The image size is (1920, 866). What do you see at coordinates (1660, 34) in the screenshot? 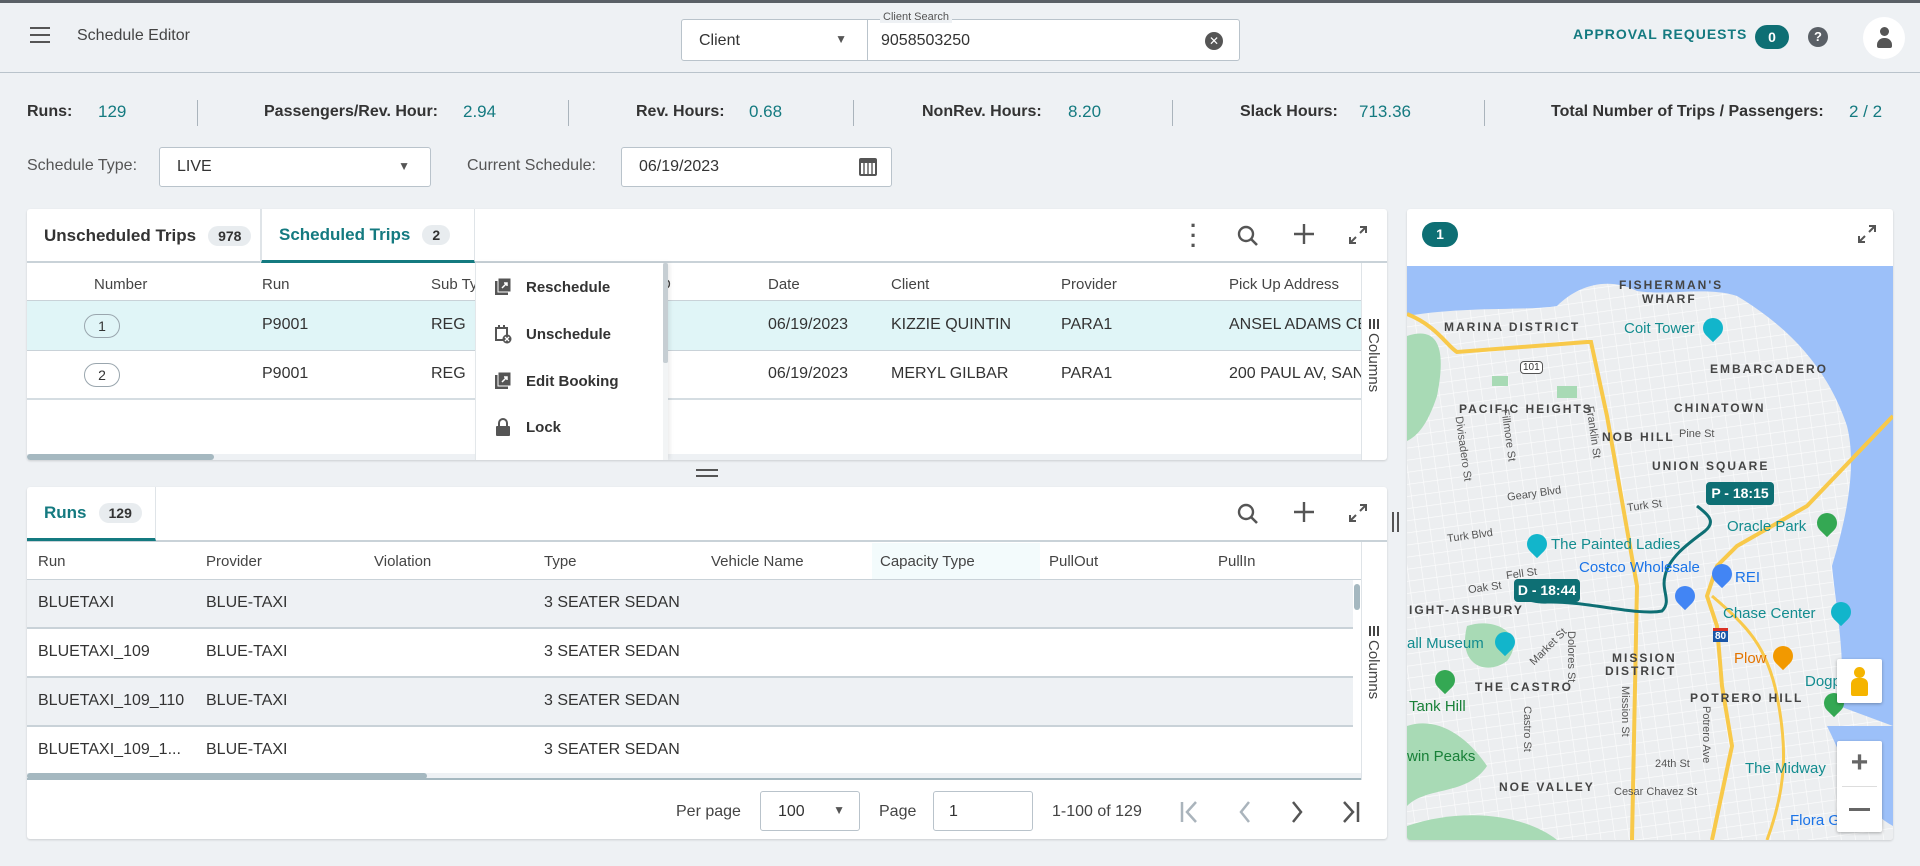
I see `approval-requests-link: APPROVAL REQUESTS` at bounding box center [1660, 34].